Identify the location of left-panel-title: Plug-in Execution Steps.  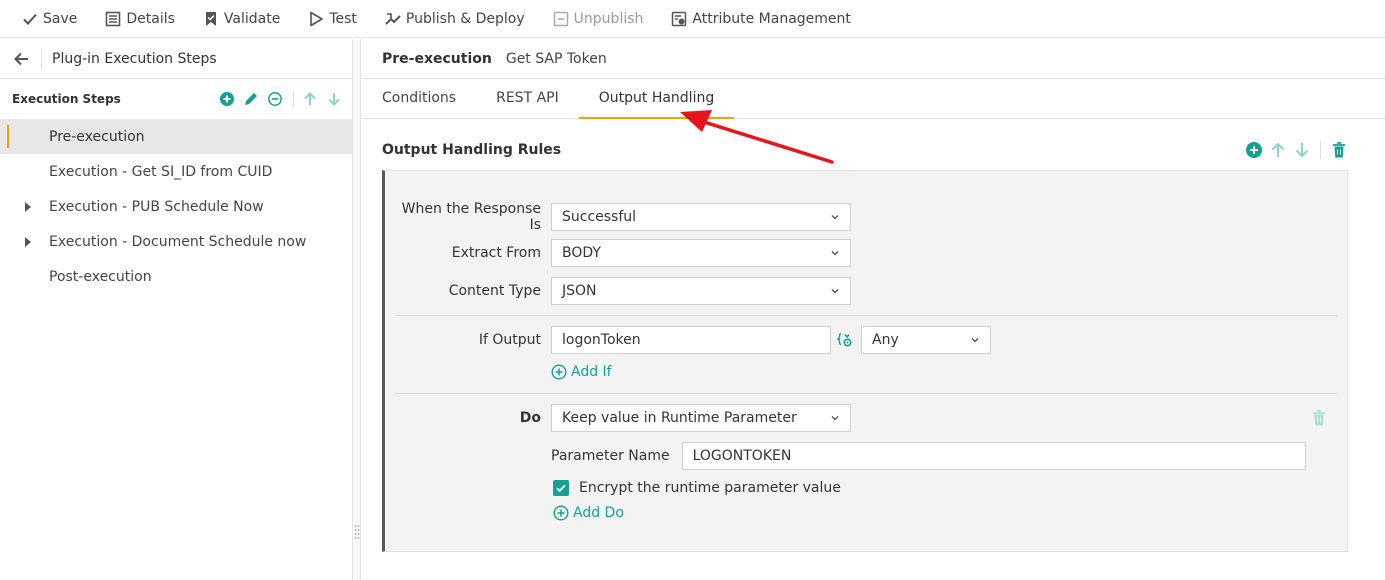
(134, 58).